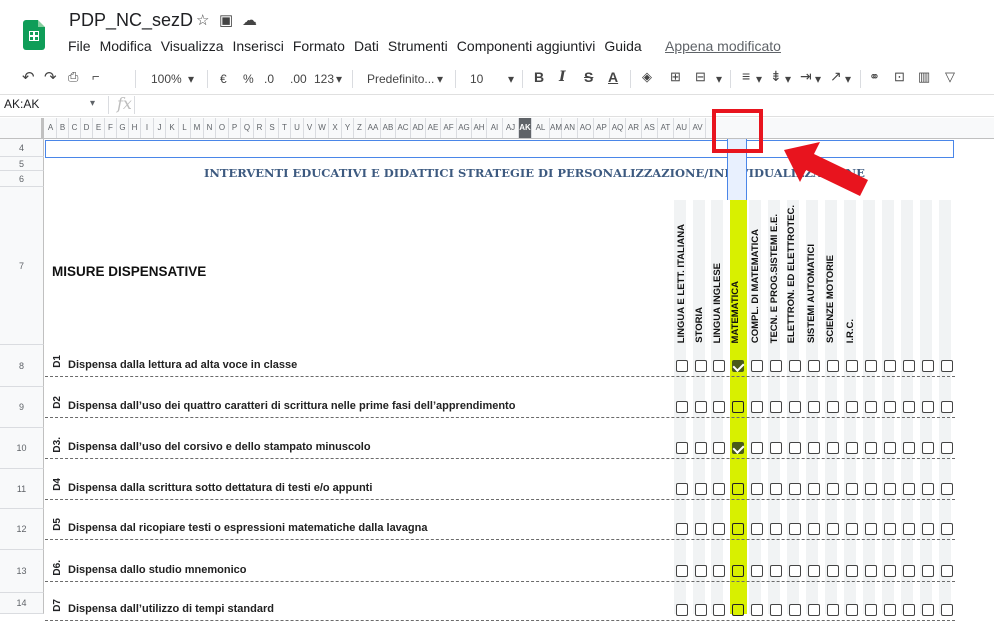  I want to click on row-header-13: 13, so click(22, 571).